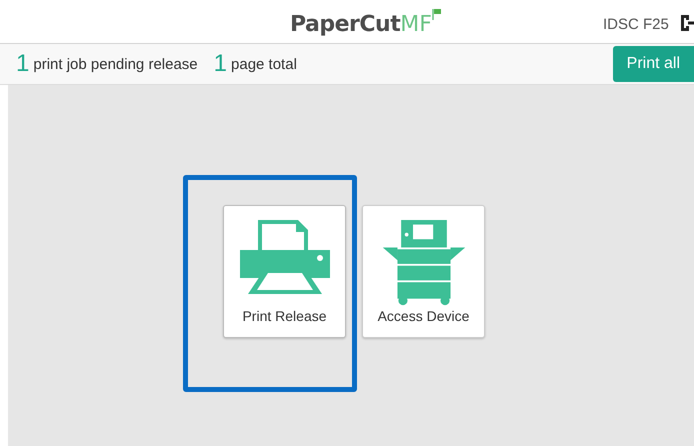  What do you see at coordinates (636, 25) in the screenshot?
I see `device-name: IDSC F25` at bounding box center [636, 25].